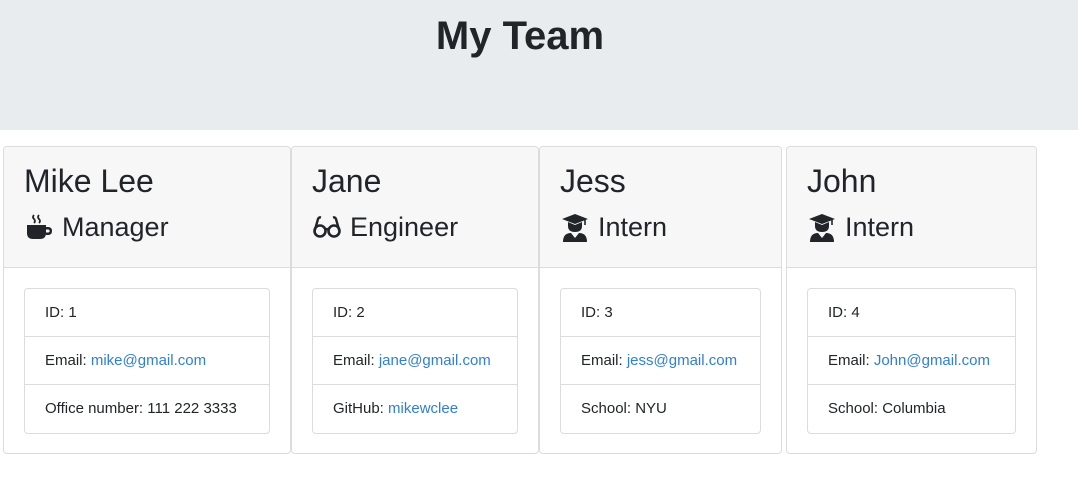 This screenshot has width=1078, height=491. I want to click on glasses-icon, so click(327, 227).